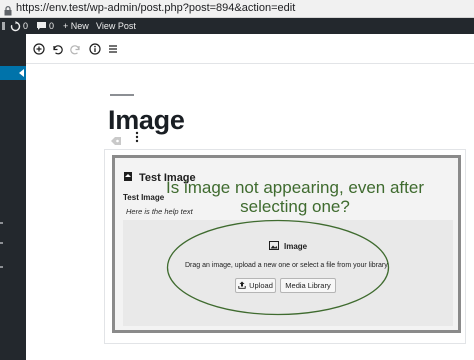 The width and height of the screenshot is (474, 360). I want to click on new-content-button: + New, so click(76, 26).